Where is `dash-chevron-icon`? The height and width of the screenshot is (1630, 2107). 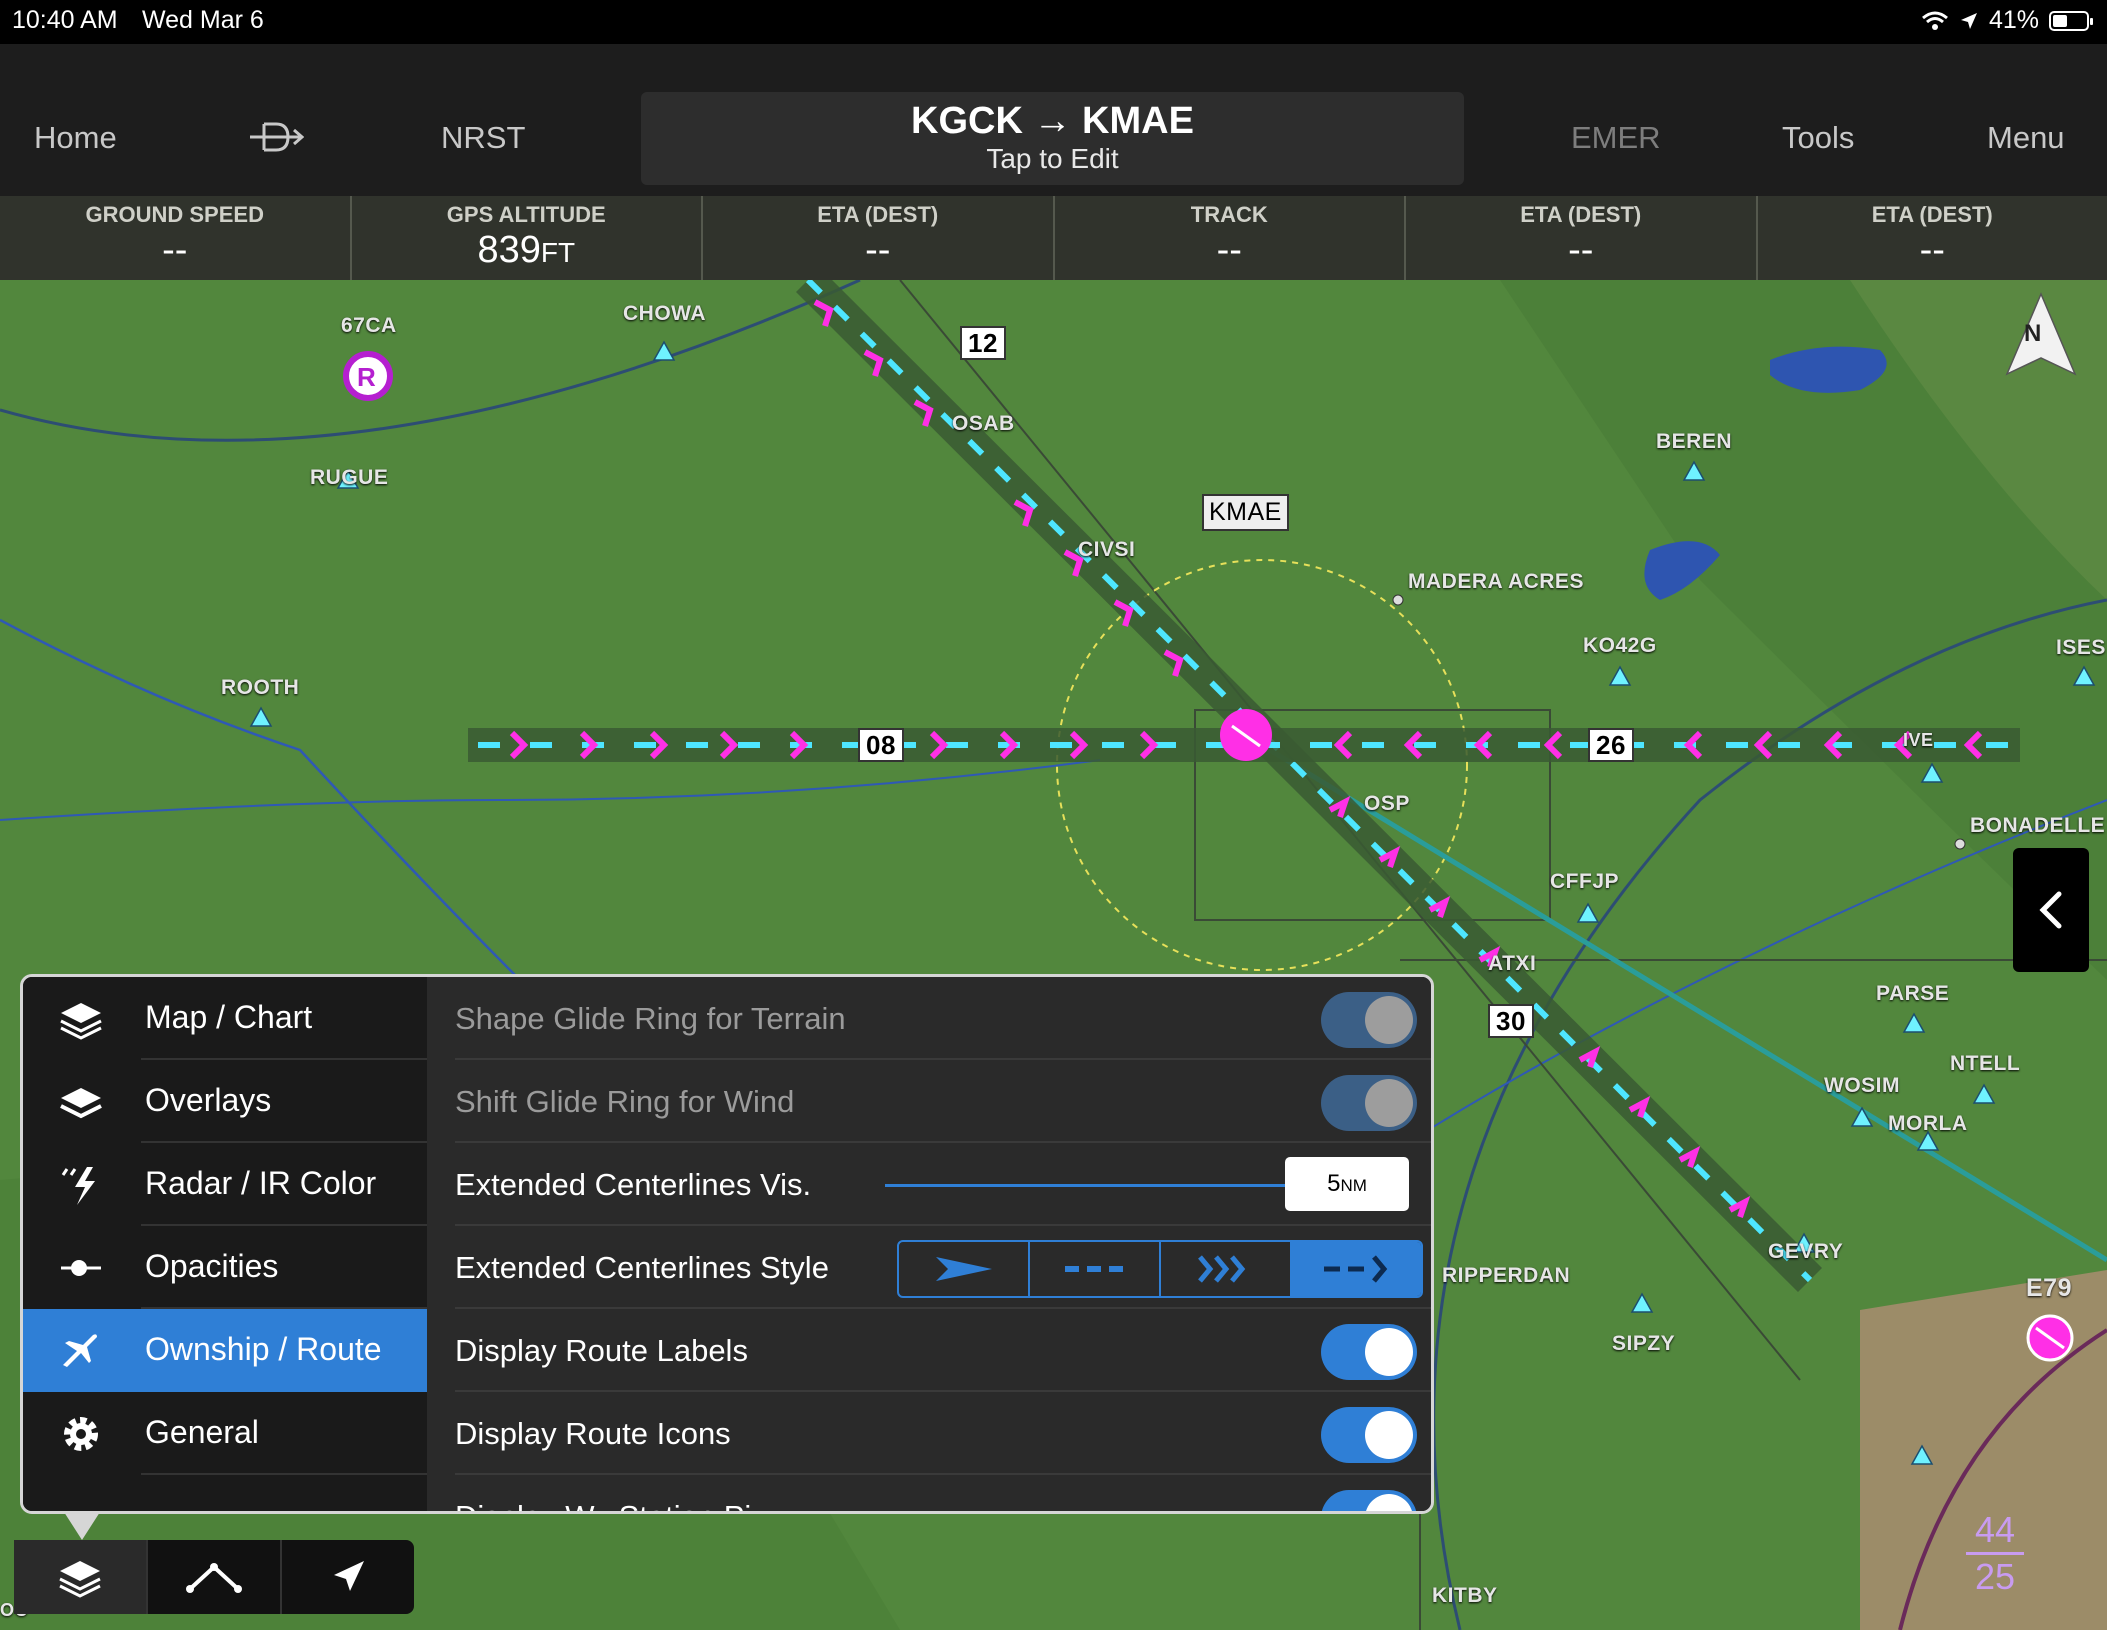 dash-chevron-icon is located at coordinates (1355, 1269).